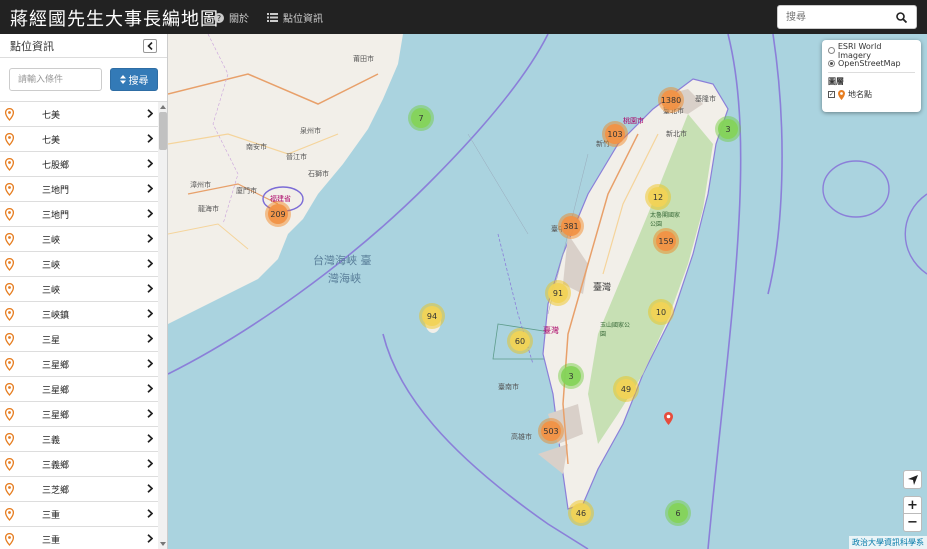  What do you see at coordinates (581, 513) in the screenshot?
I see `marker-cluster: 46` at bounding box center [581, 513].